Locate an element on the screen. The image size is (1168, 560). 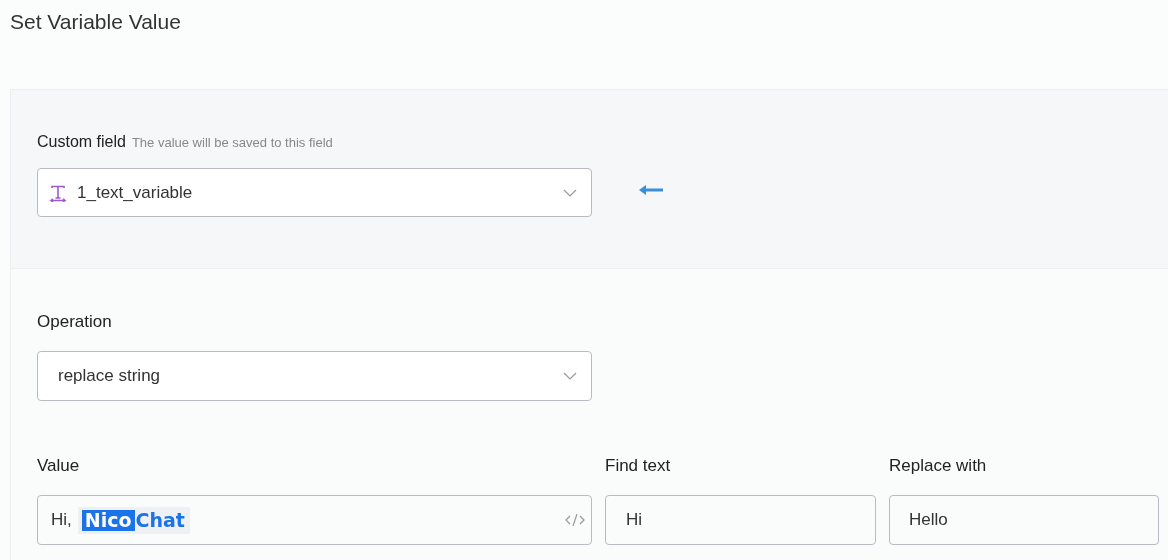
dropdown-value: replace string is located at coordinates (109, 376).